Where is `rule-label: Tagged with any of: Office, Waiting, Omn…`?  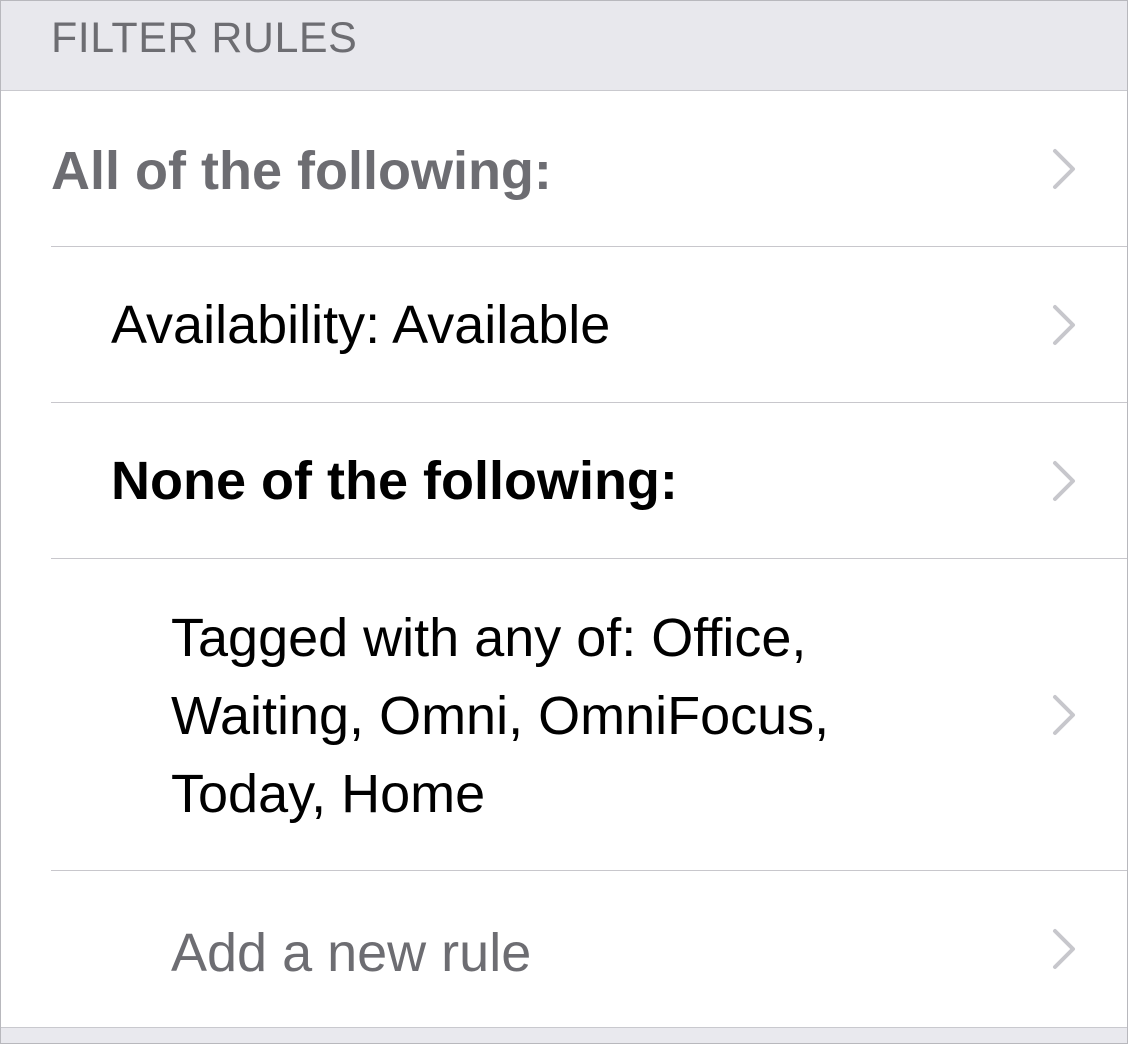
rule-label: Tagged with any of: Office, Waiting, Omn… is located at coordinates (500, 716).